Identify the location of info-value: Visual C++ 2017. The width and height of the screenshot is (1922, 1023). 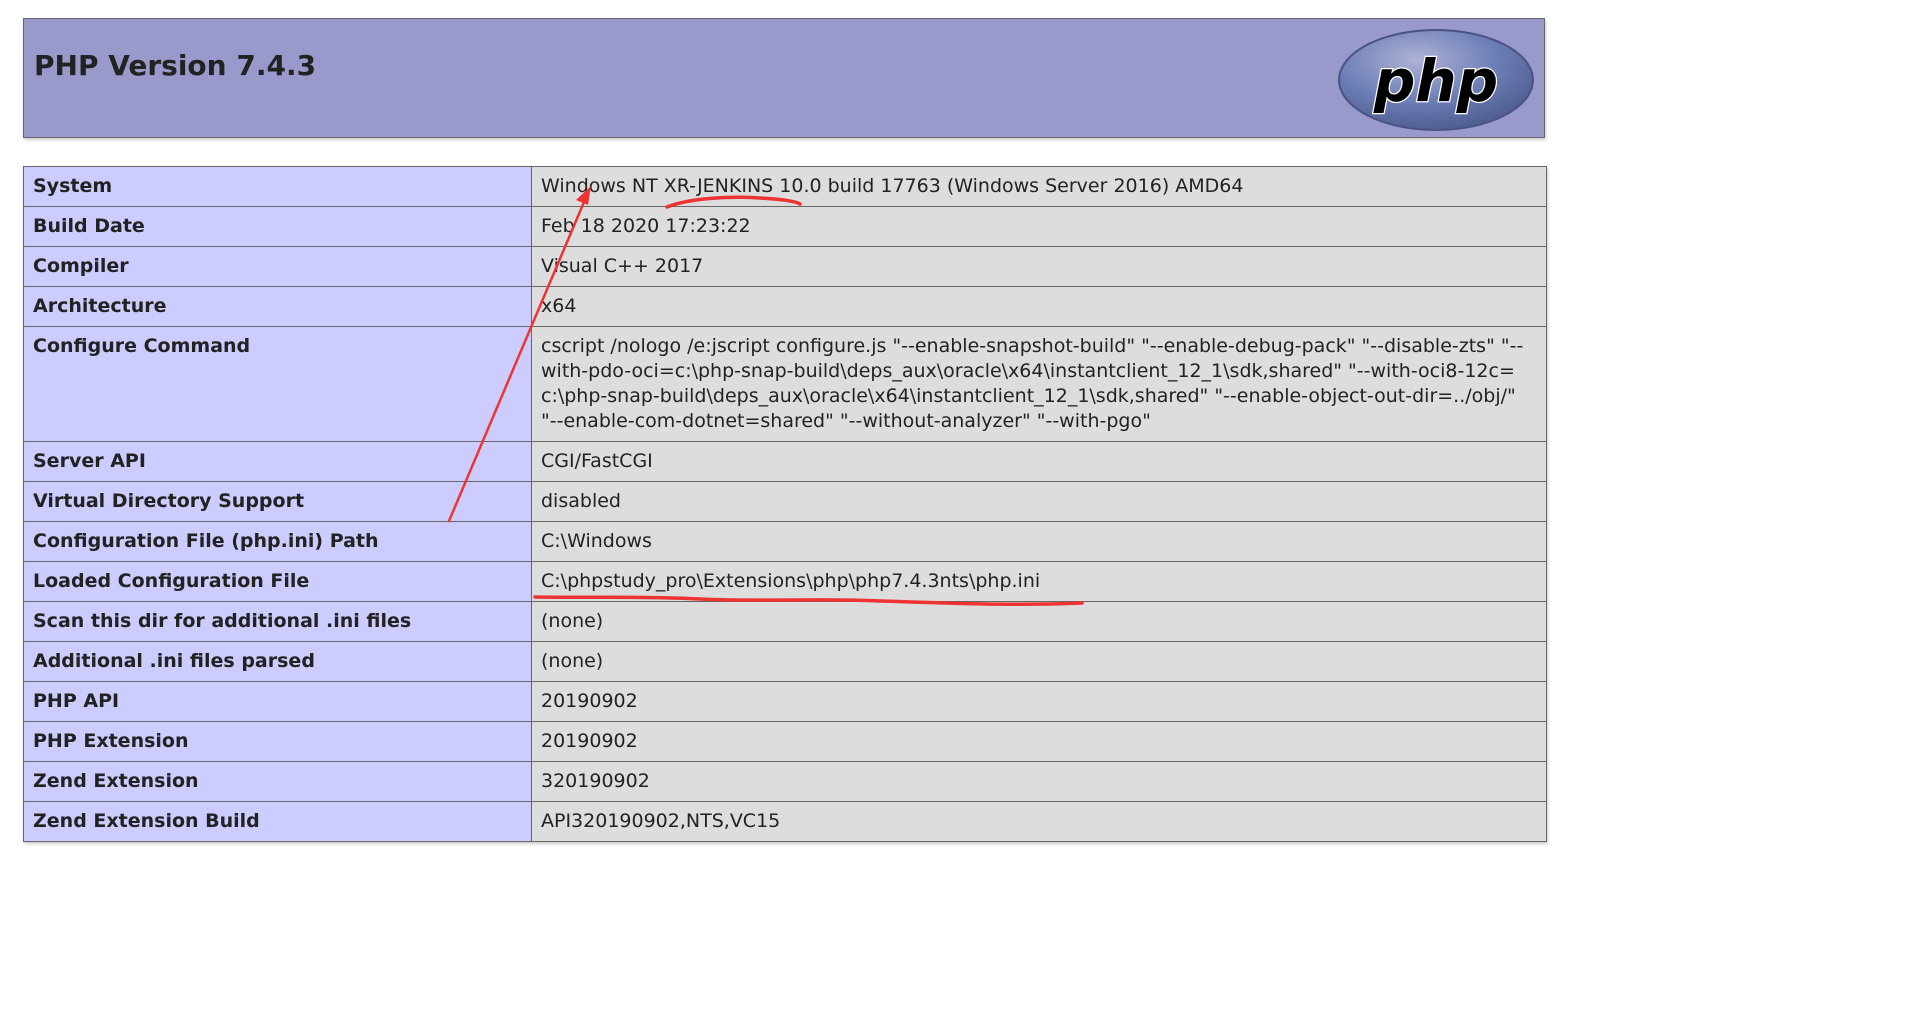
(1039, 266).